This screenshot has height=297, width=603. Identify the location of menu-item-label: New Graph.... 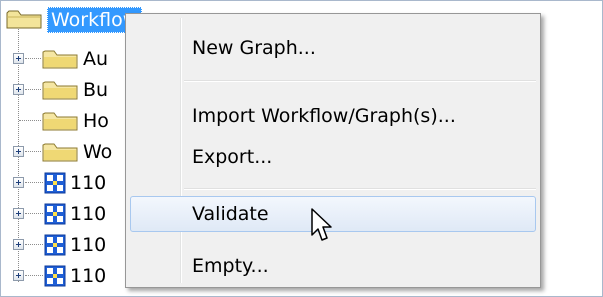
(254, 48).